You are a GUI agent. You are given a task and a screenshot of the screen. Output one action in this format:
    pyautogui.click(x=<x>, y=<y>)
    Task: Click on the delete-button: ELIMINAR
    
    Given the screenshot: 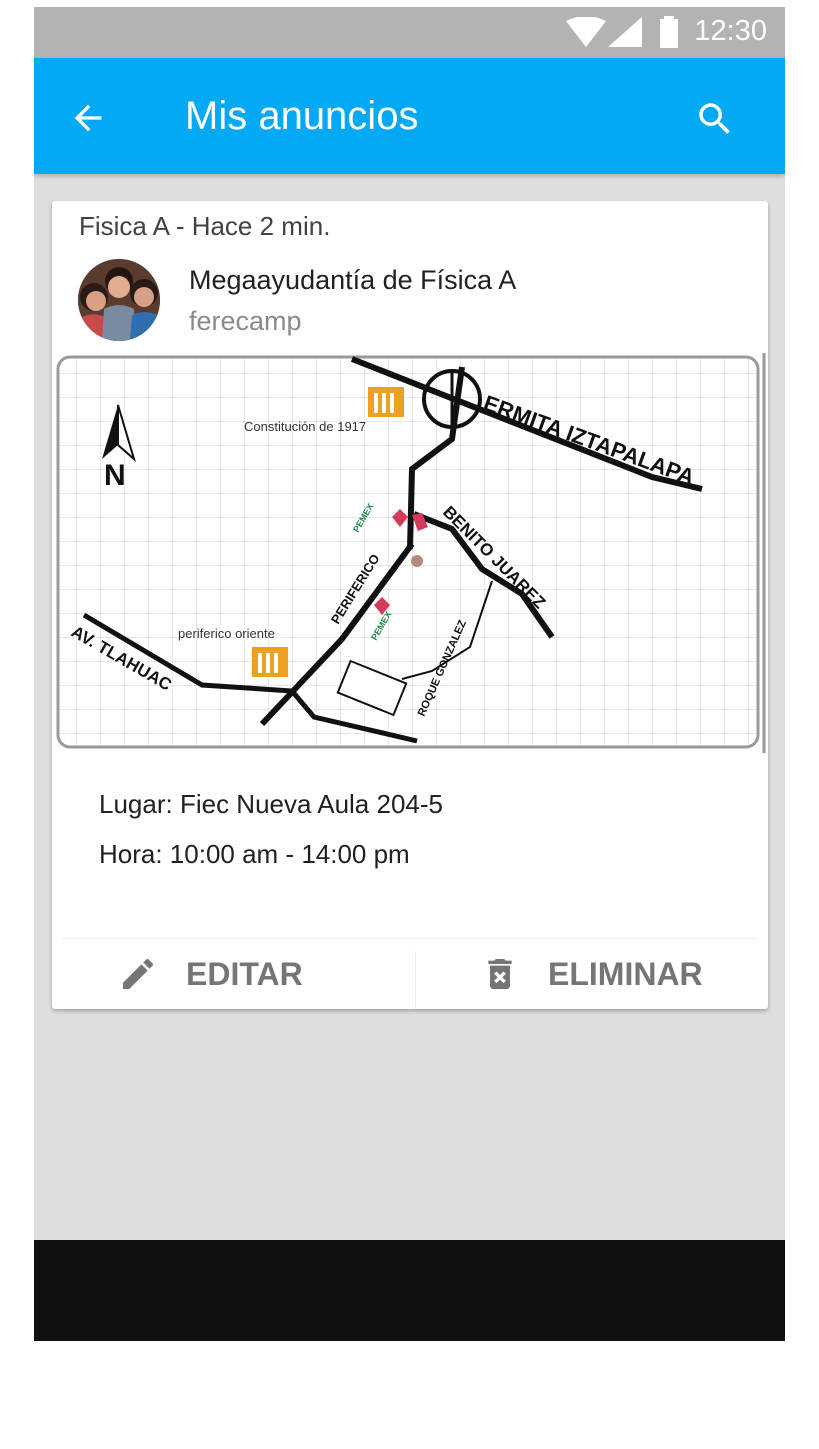 What is the action you would take?
    pyautogui.click(x=591, y=974)
    